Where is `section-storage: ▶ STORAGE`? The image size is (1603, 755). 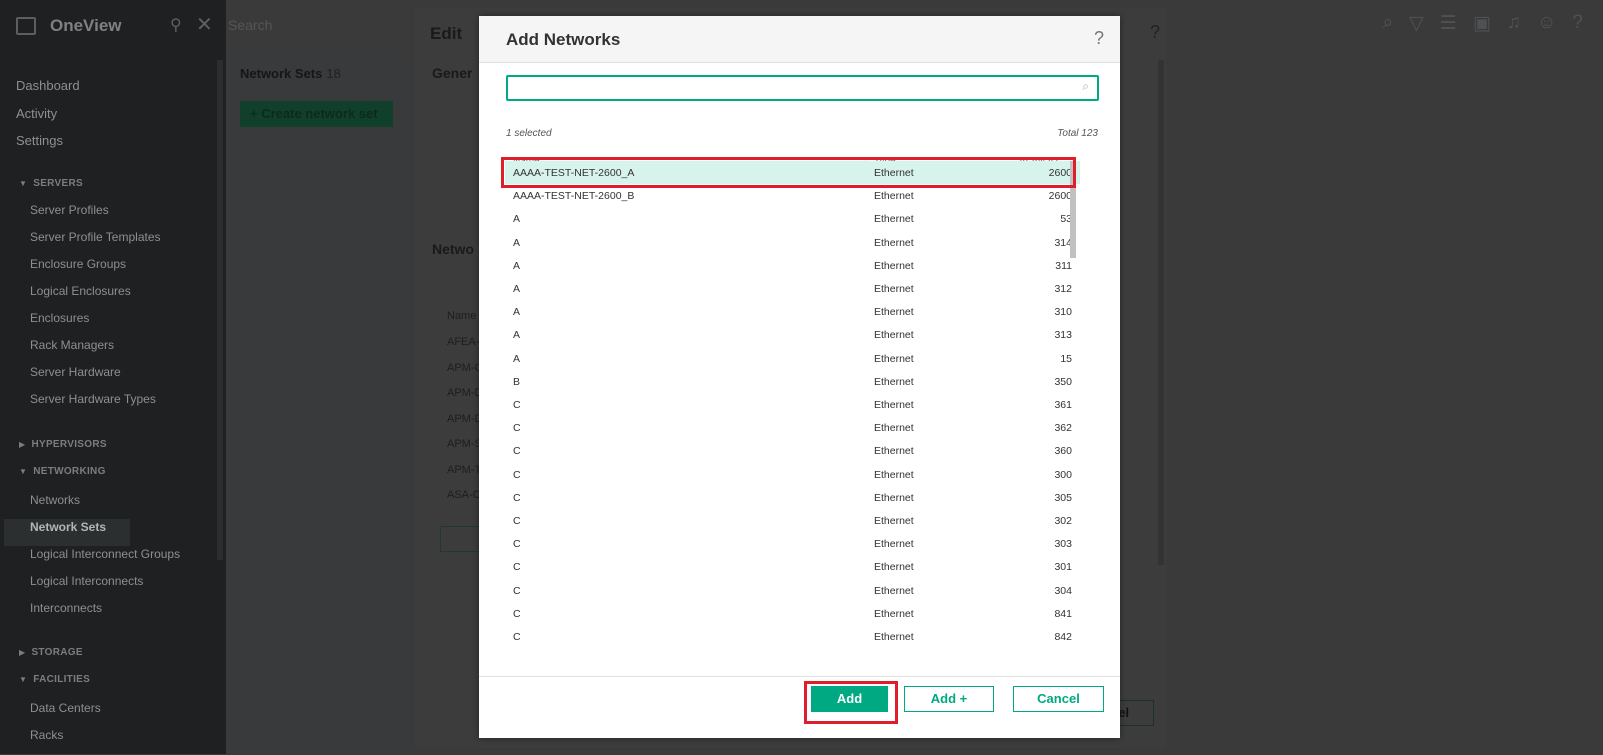
section-storage: ▶ STORAGE is located at coordinates (51, 652).